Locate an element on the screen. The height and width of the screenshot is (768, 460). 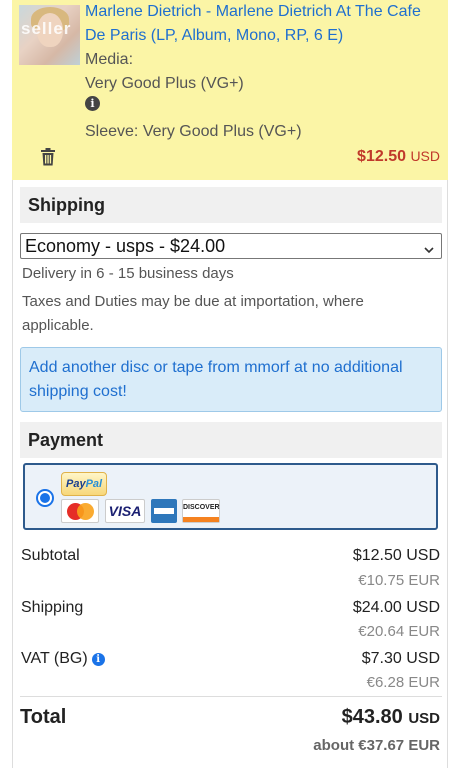
paypal-logo: PayPal is located at coordinates (84, 484).